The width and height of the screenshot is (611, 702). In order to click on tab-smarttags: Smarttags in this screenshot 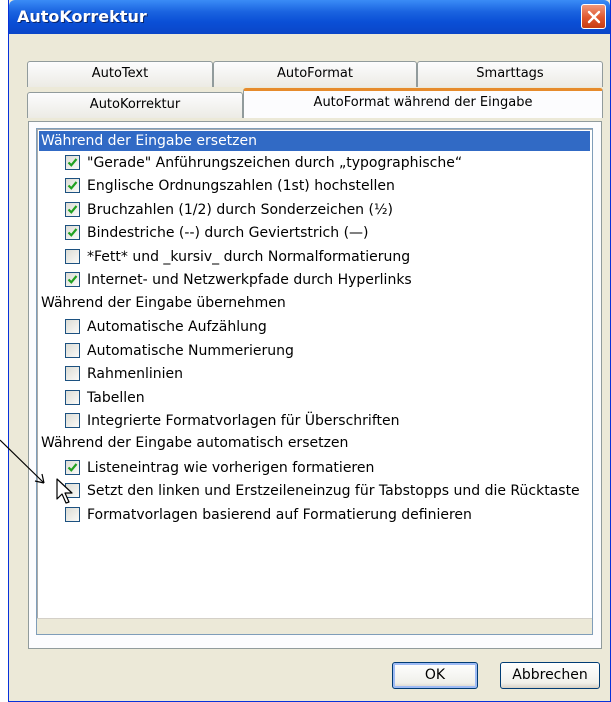, I will do `click(510, 74)`.